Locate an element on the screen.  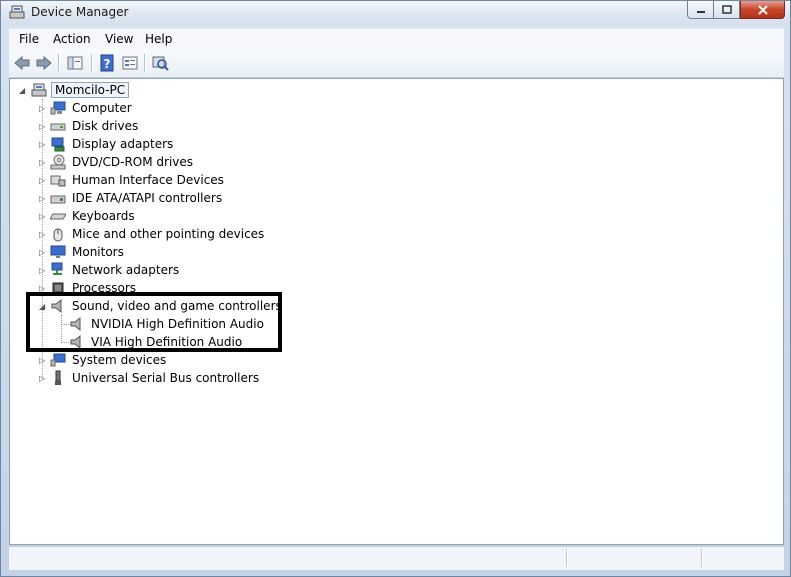
maximize-icon is located at coordinates (726, 9).